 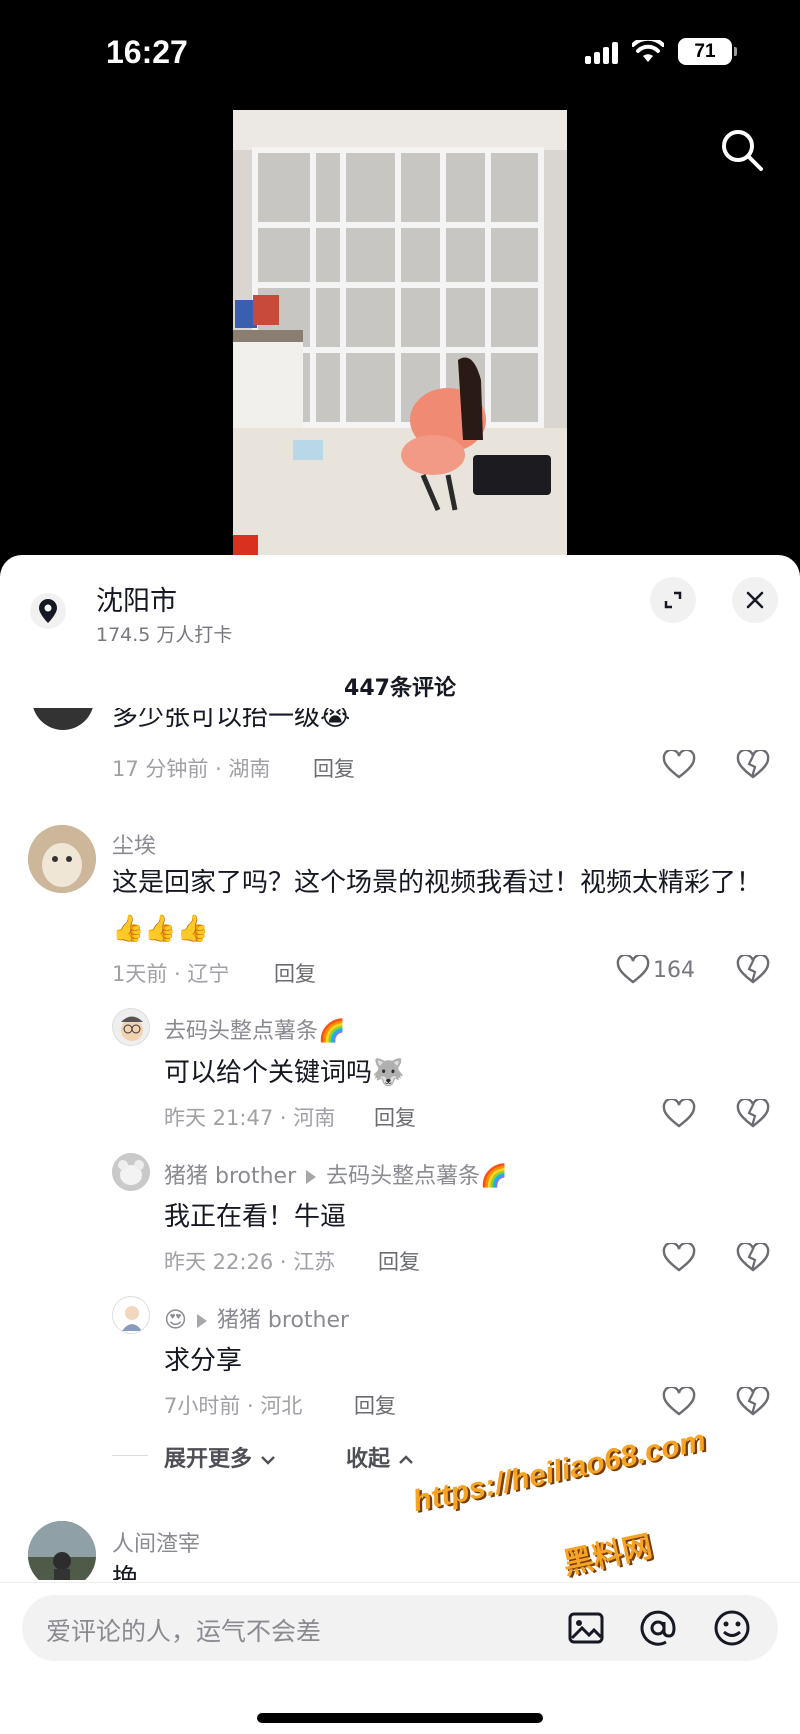 I want to click on video-frame-image, so click(x=400, y=332).